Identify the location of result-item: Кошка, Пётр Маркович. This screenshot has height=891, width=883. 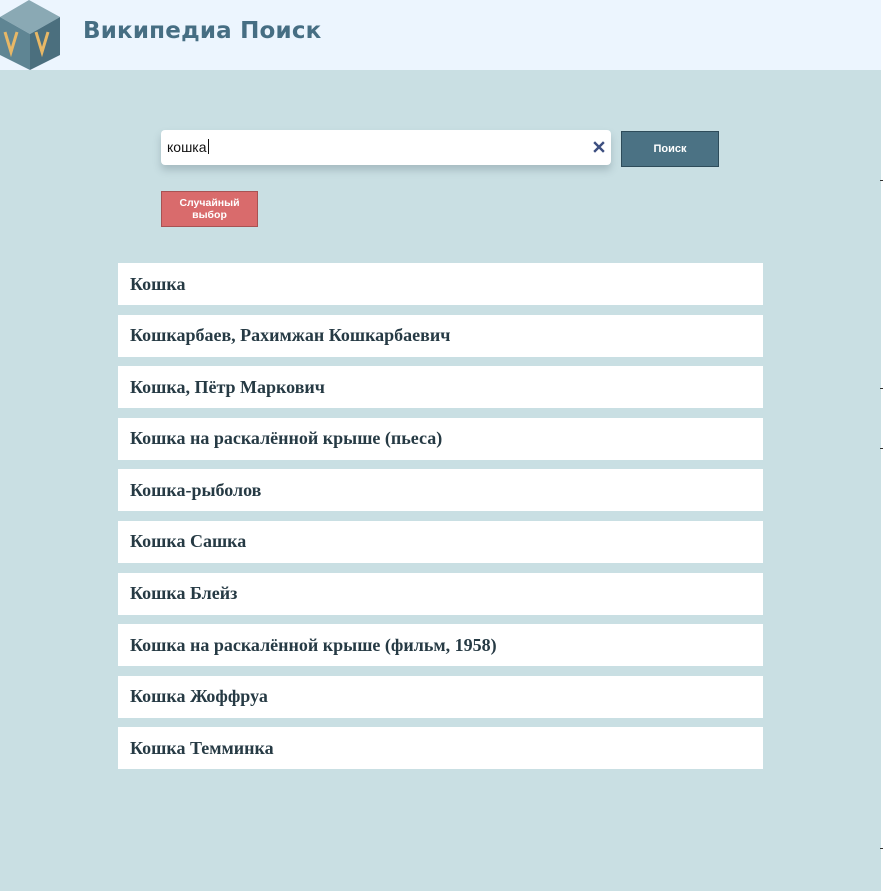
(440, 387).